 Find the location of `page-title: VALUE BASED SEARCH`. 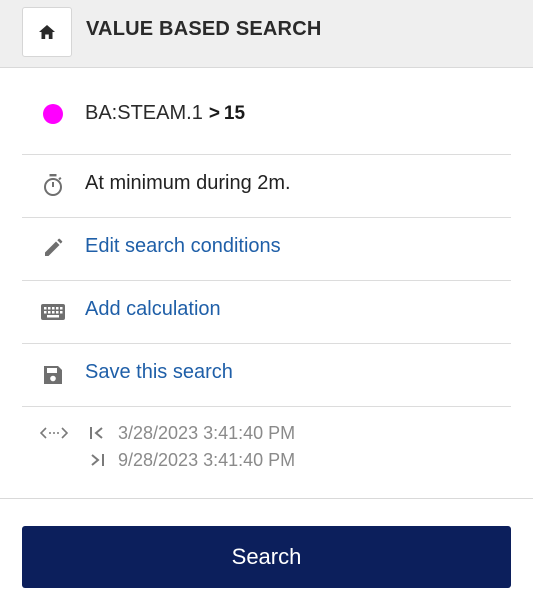

page-title: VALUE BASED SEARCH is located at coordinates (204, 29).